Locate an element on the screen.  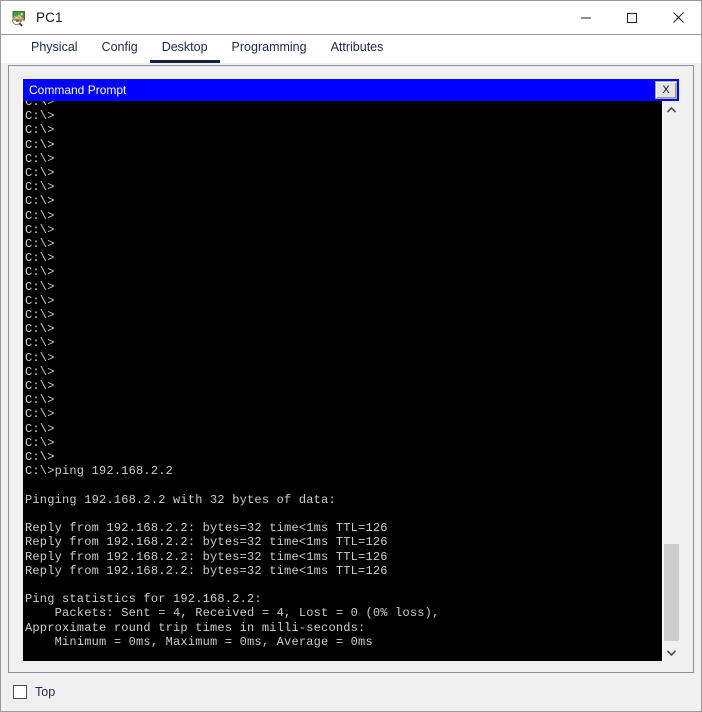
command-prompt-close-button: X is located at coordinates (666, 90).